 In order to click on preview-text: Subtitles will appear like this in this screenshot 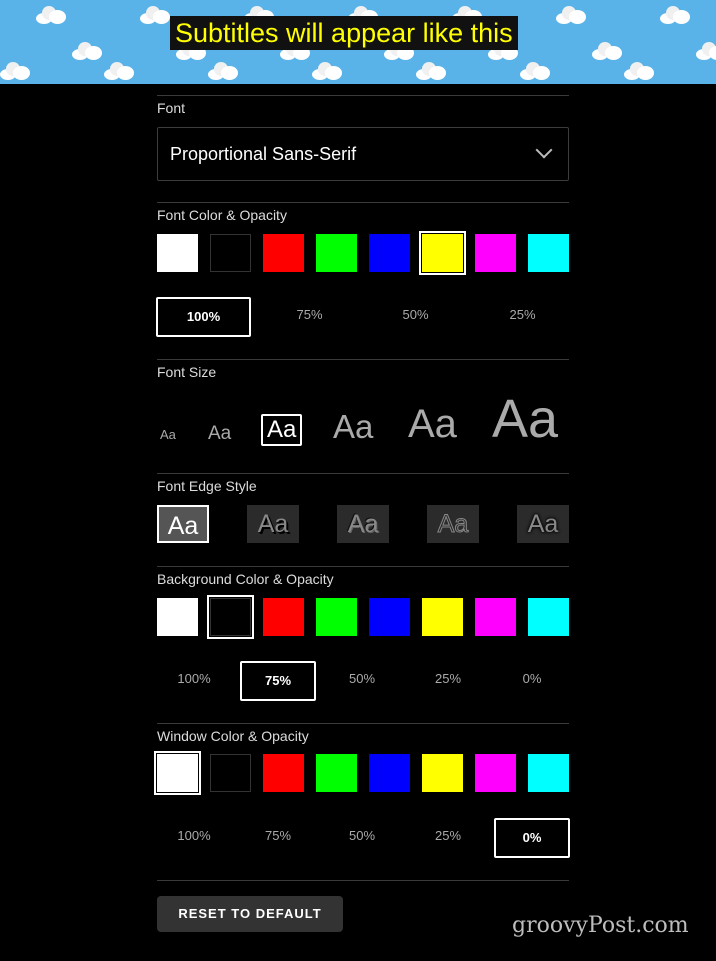, I will do `click(344, 33)`.